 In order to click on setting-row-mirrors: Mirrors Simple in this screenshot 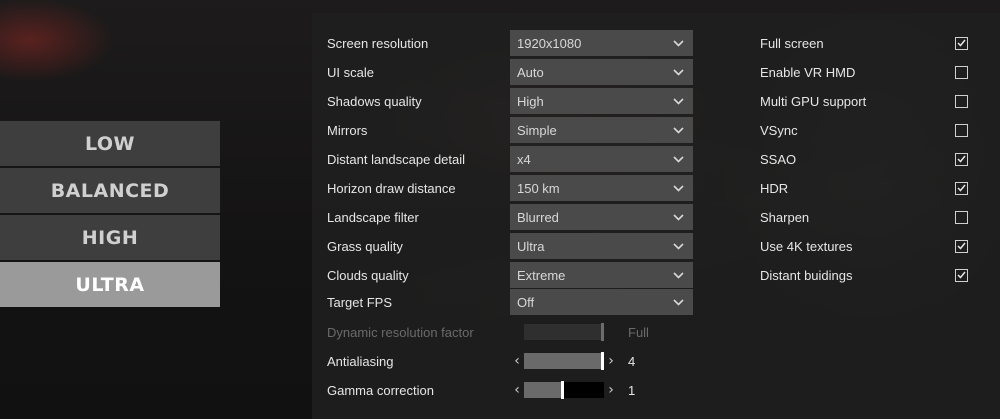, I will do `click(517, 130)`.